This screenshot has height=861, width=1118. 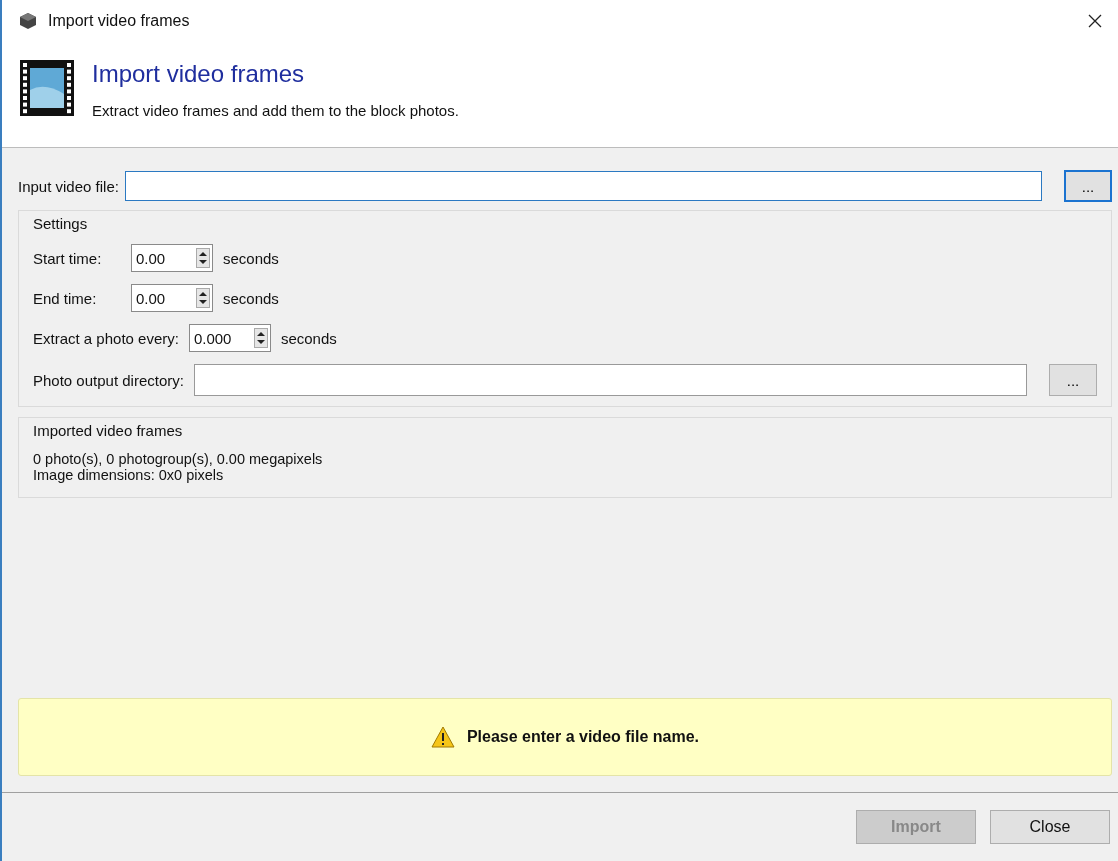 I want to click on dialog-button: Close, so click(x=1050, y=827).